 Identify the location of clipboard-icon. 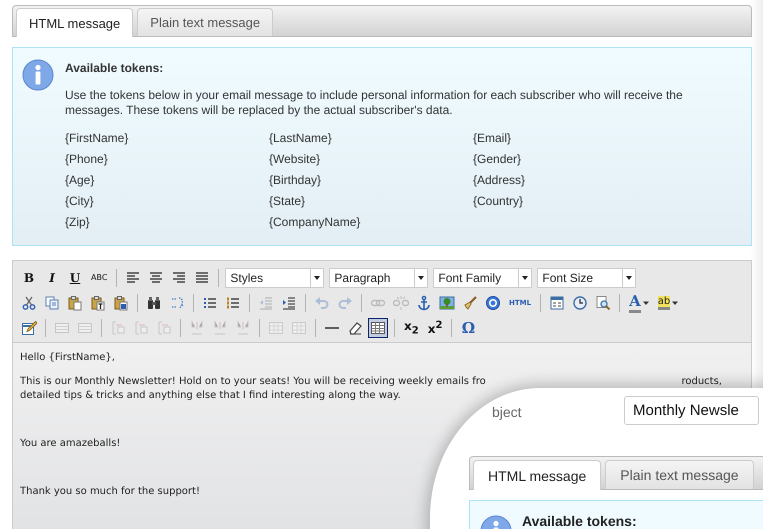
(75, 302).